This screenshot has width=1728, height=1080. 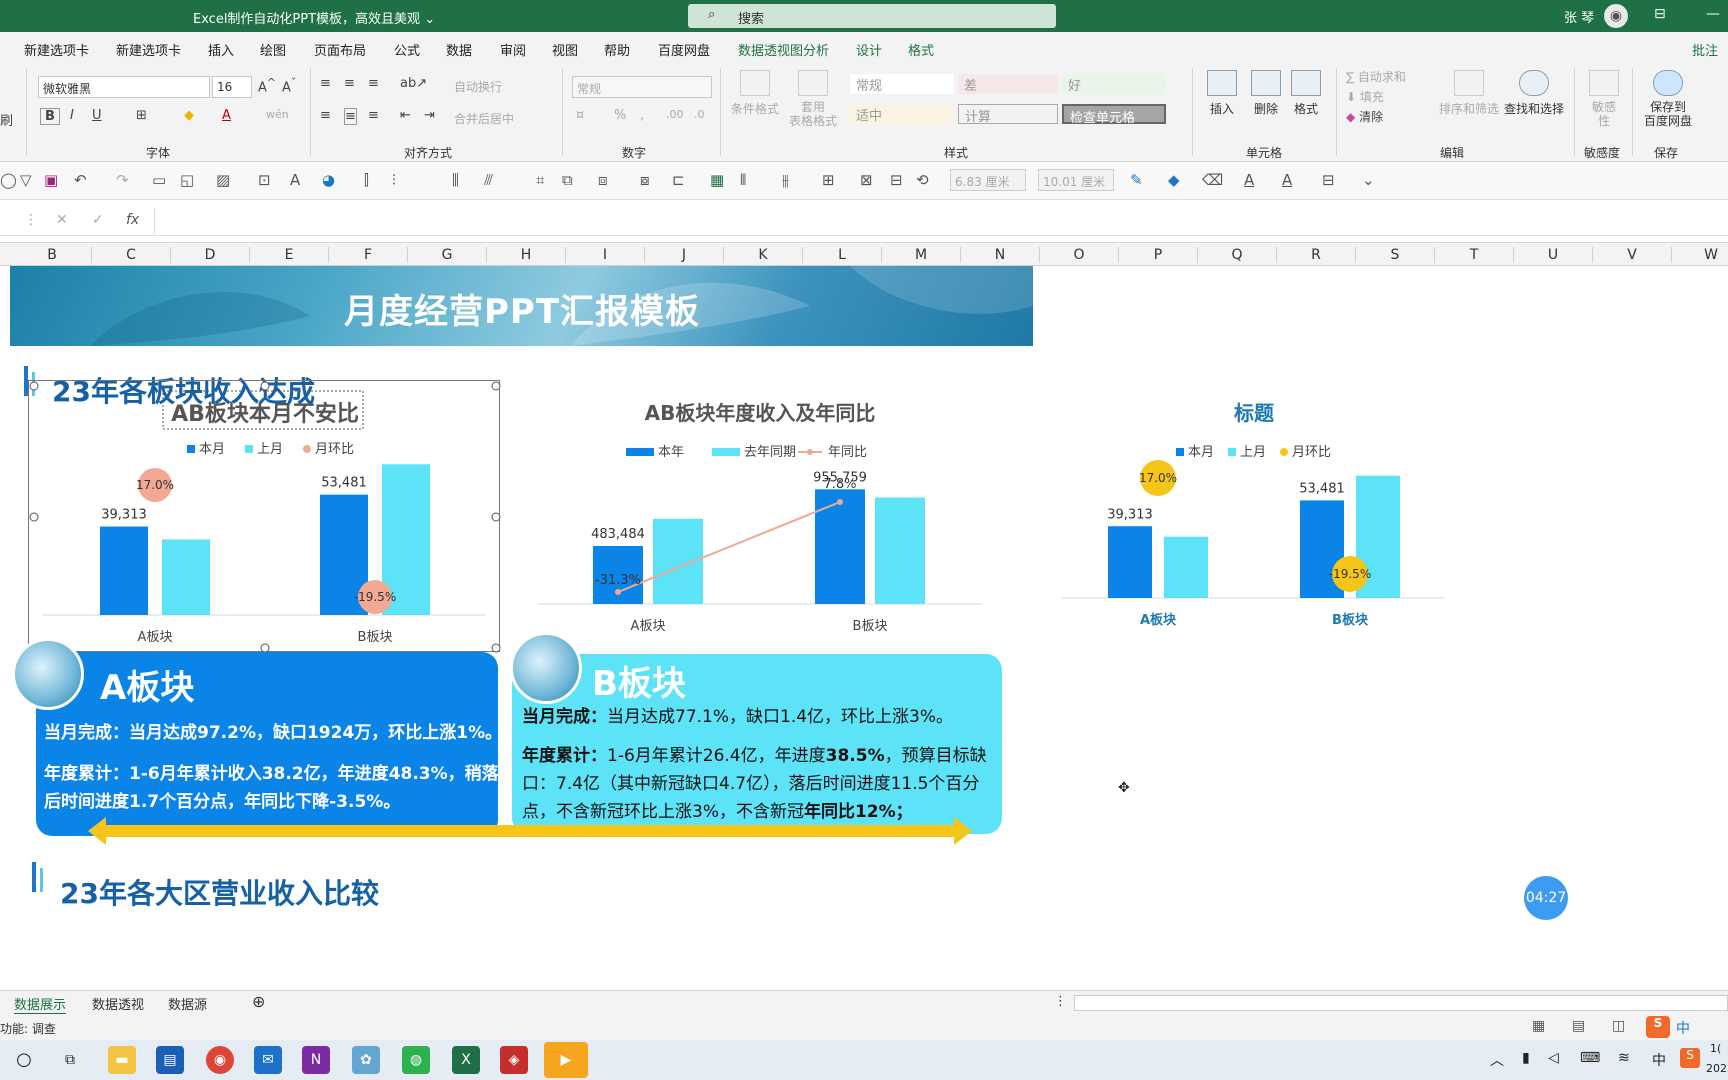 What do you see at coordinates (132, 220) in the screenshot?
I see `fx-icon: fx` at bounding box center [132, 220].